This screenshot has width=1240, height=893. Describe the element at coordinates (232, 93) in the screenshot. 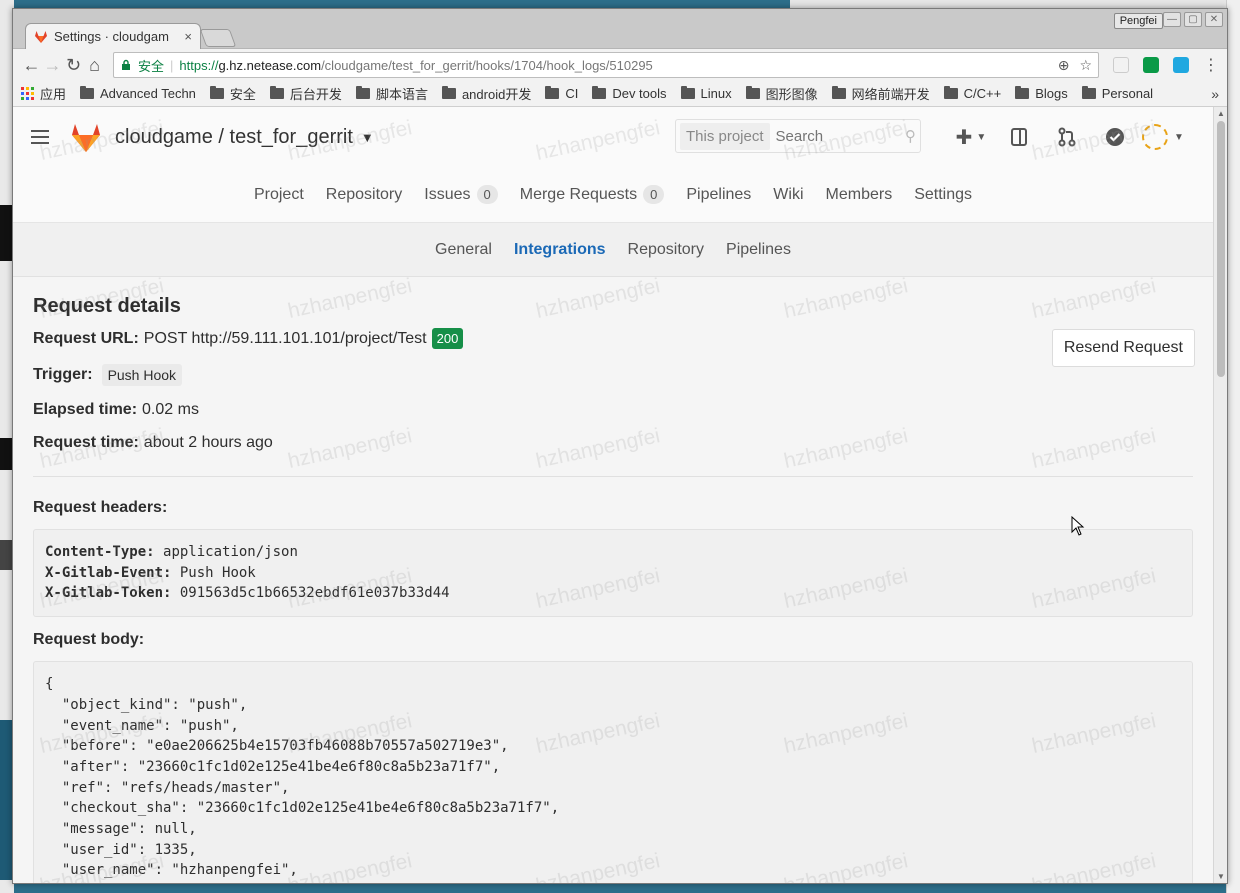

I see `bookmark-folder: 安全` at that location.